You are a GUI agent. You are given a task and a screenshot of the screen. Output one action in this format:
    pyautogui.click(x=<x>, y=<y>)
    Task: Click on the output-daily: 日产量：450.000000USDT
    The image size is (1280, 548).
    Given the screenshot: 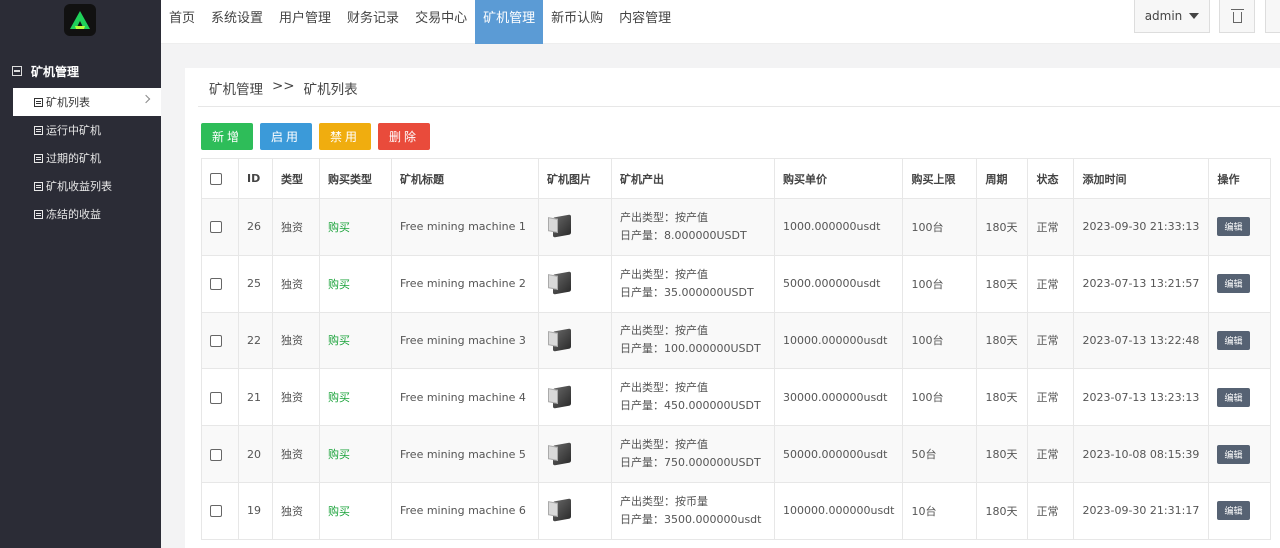 What is the action you would take?
    pyautogui.click(x=690, y=406)
    